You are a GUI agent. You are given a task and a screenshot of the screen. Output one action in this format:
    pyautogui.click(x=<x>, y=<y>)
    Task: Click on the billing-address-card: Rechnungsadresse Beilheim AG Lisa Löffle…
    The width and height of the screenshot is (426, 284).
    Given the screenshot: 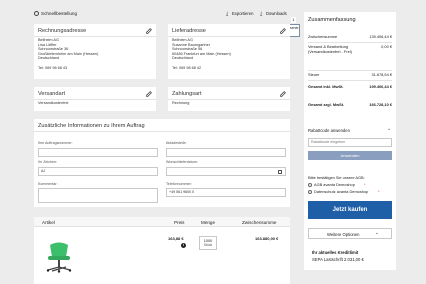 What is the action you would take?
    pyautogui.click(x=95, y=51)
    